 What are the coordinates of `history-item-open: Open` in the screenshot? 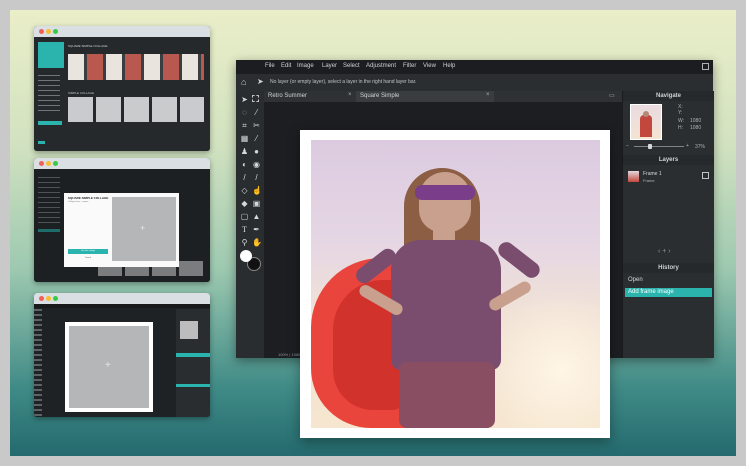 It's located at (668, 280).